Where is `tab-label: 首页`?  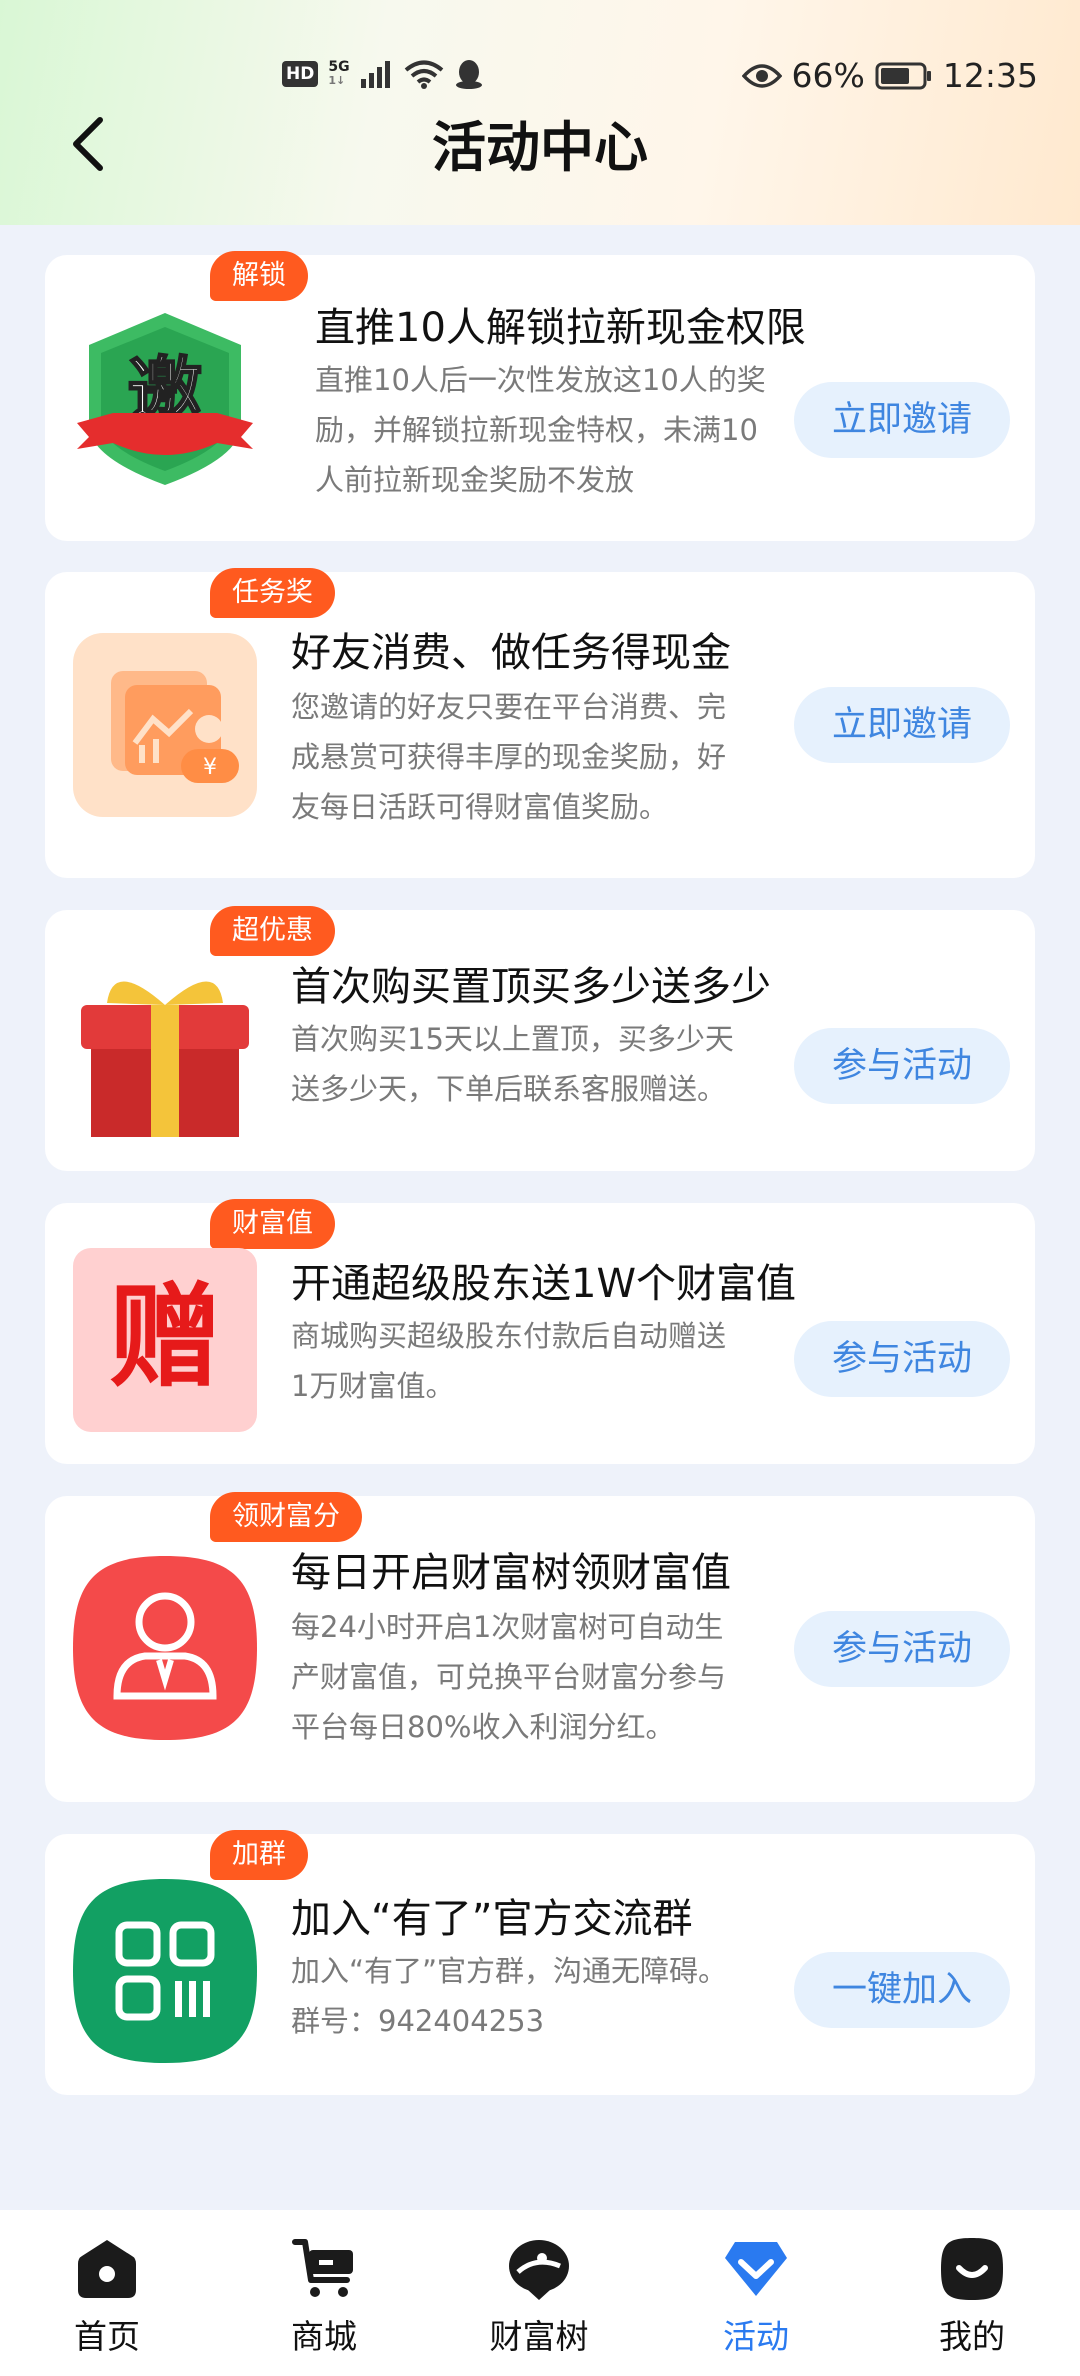
tab-label: 首页 is located at coordinates (107, 2336).